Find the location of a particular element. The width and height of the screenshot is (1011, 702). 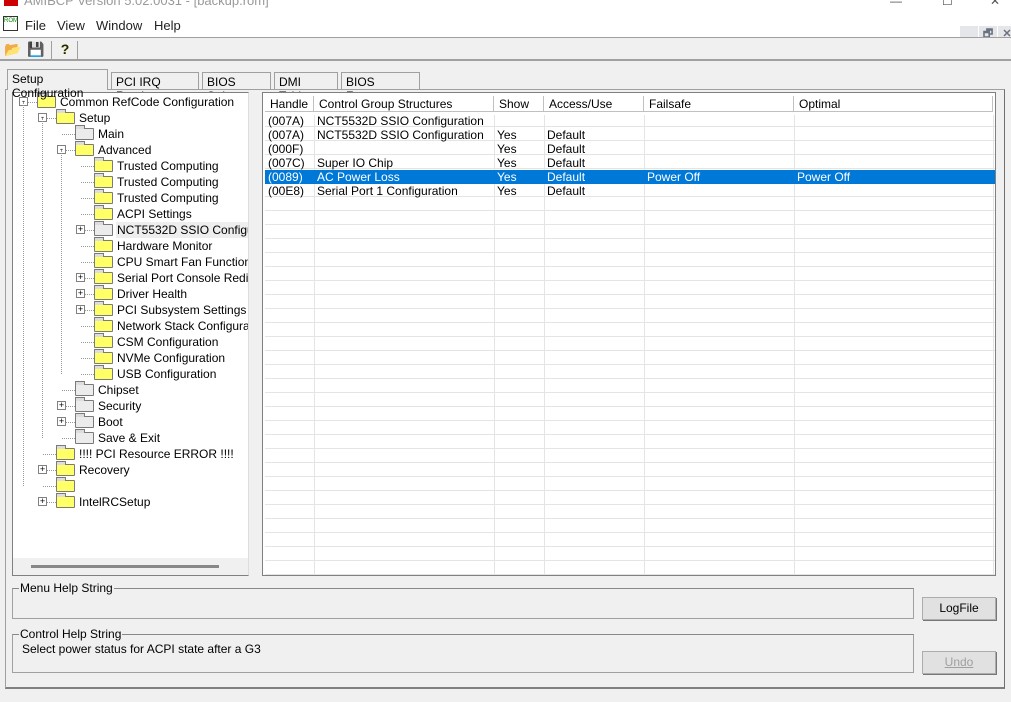

tab-dmi-tables: DMI Tables is located at coordinates (306, 87).